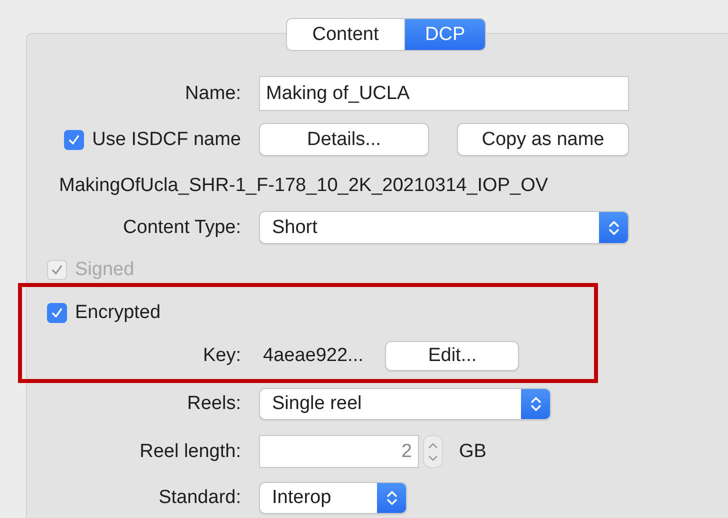 Image resolution: width=728 pixels, height=518 pixels. Describe the element at coordinates (472, 451) in the screenshot. I see `unit-label: GB` at that location.